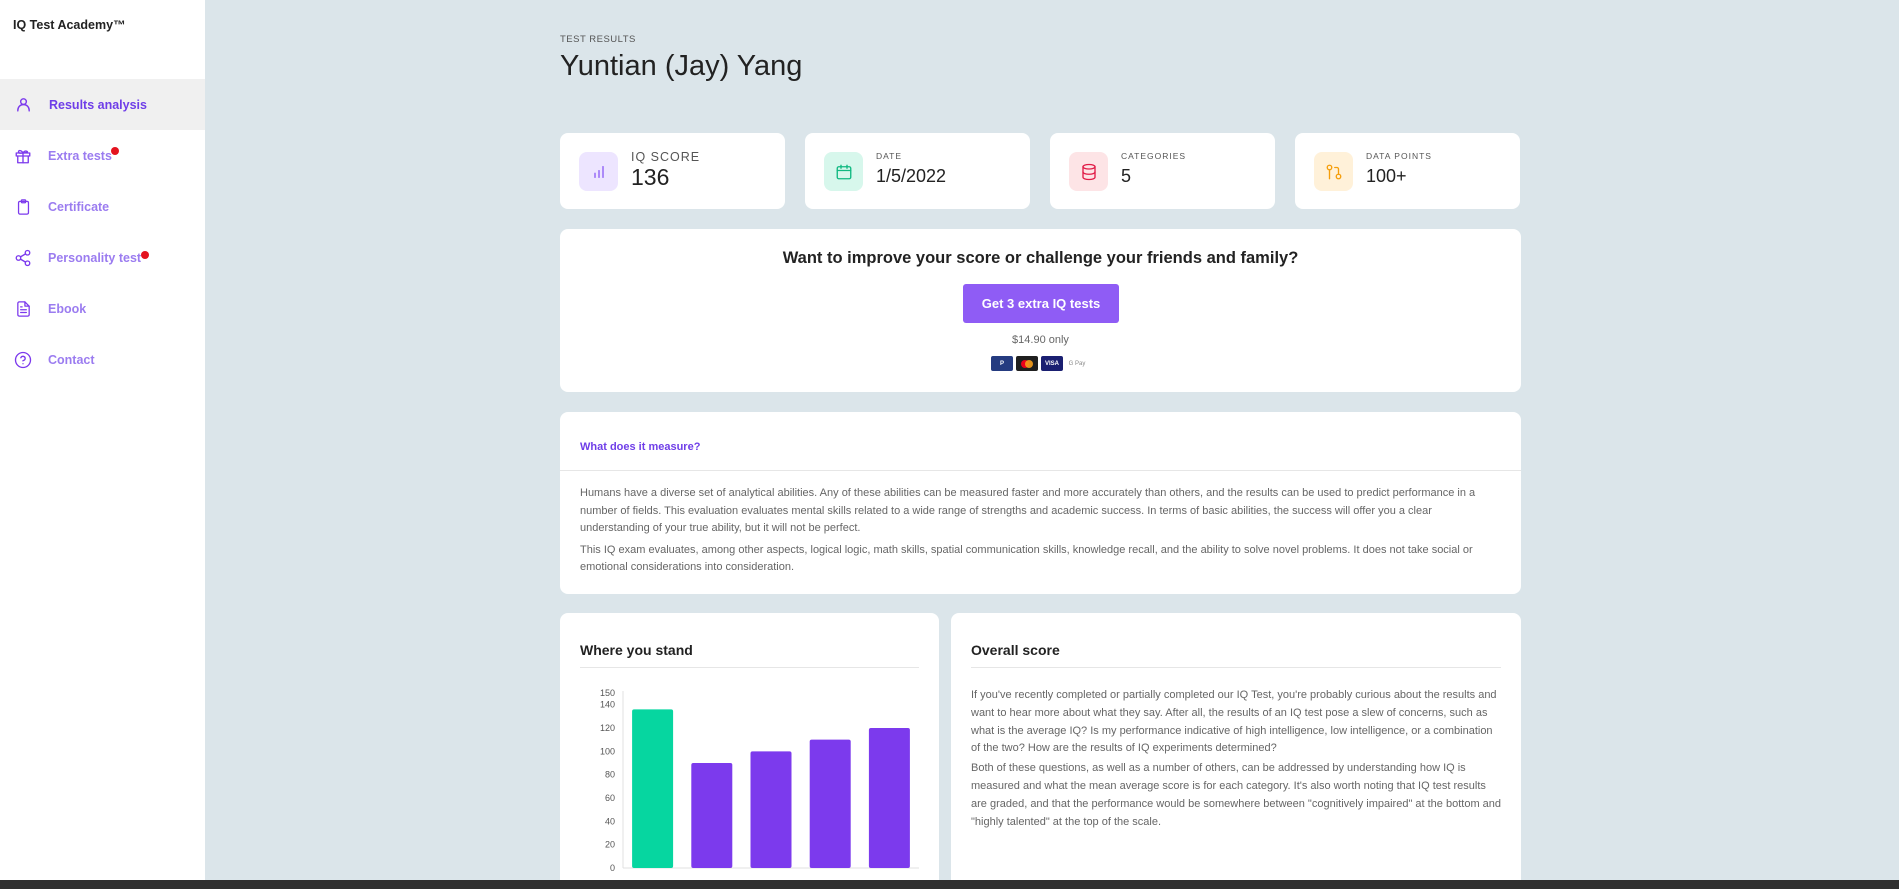 The width and height of the screenshot is (1899, 889). I want to click on paypal-icon: P, so click(1002, 363).